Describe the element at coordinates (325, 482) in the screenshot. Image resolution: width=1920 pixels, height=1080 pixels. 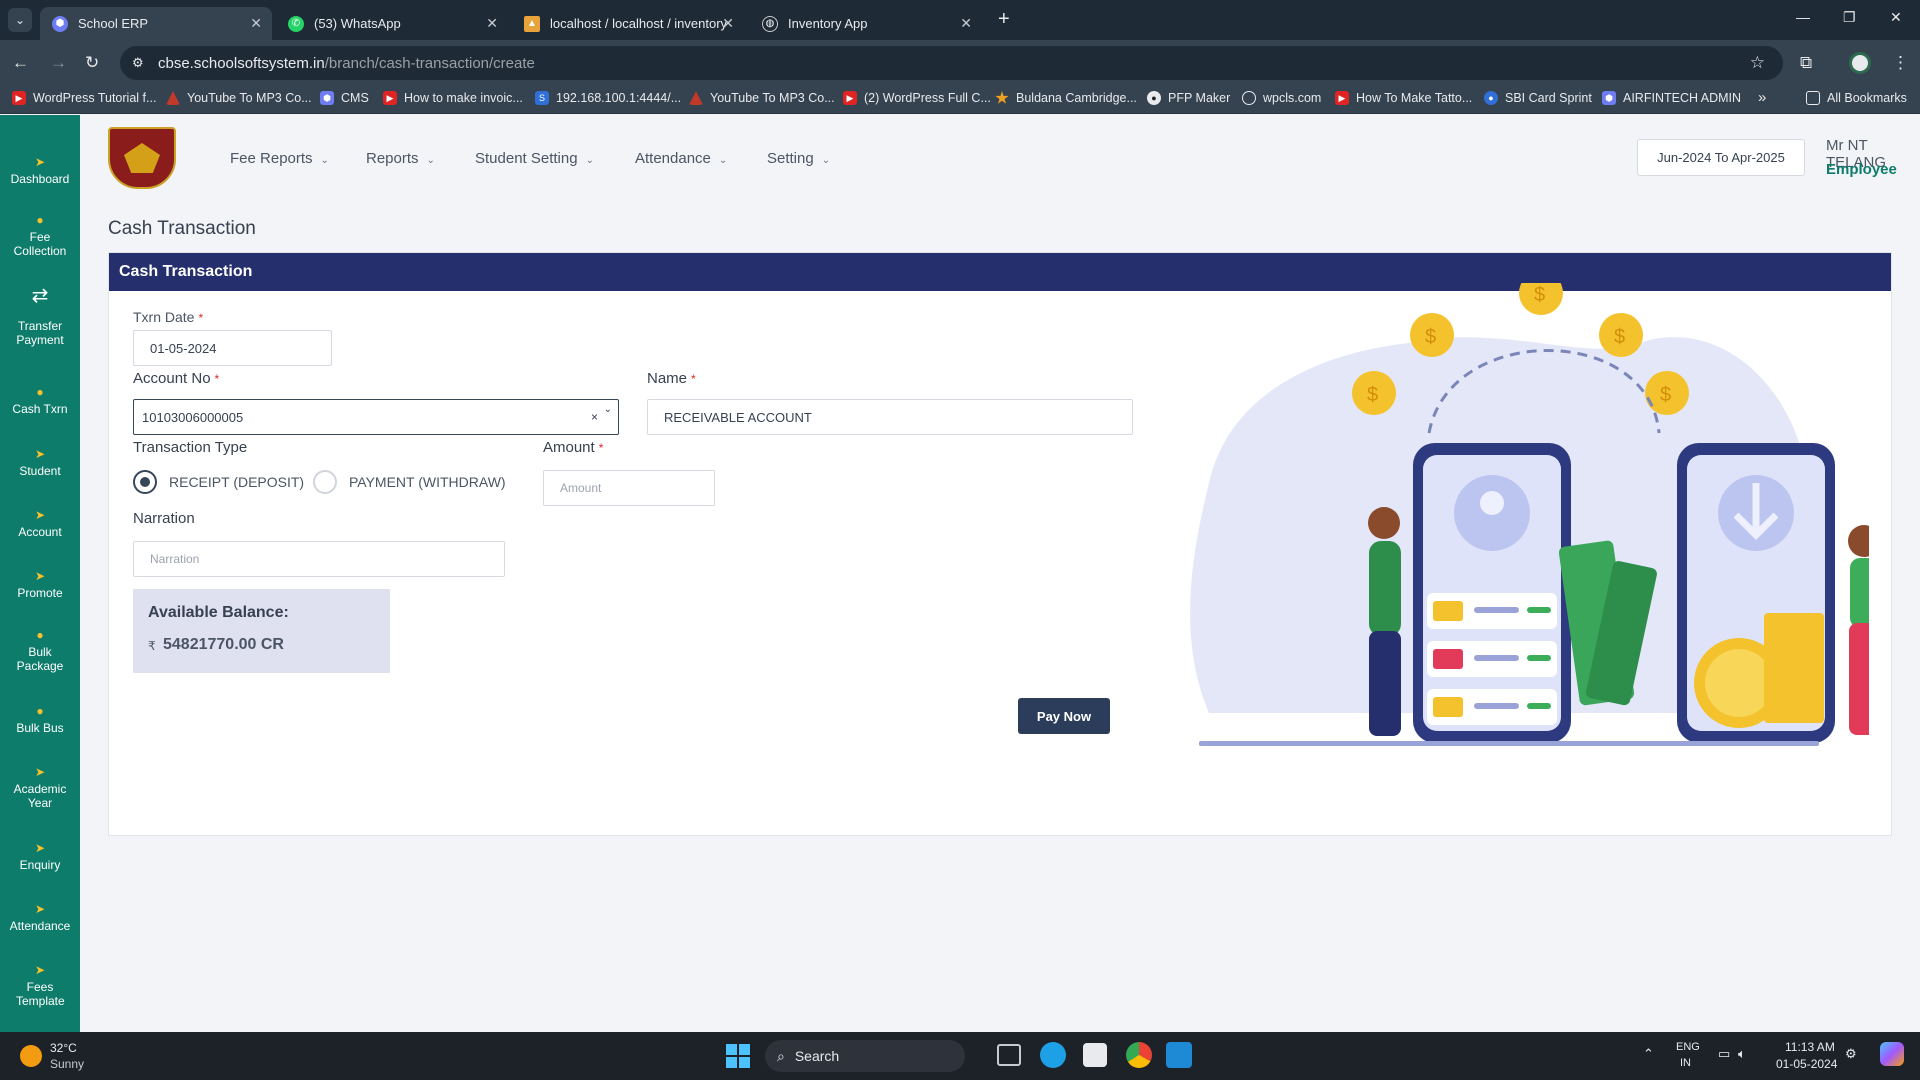
I see `payment-radio` at that location.